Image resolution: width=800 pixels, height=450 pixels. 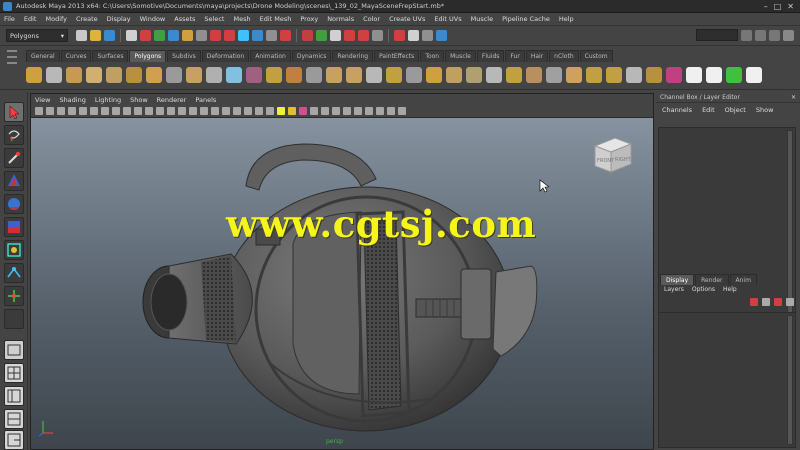 What do you see at coordinates (594, 75) in the screenshot?
I see `extrude-icon` at bounding box center [594, 75].